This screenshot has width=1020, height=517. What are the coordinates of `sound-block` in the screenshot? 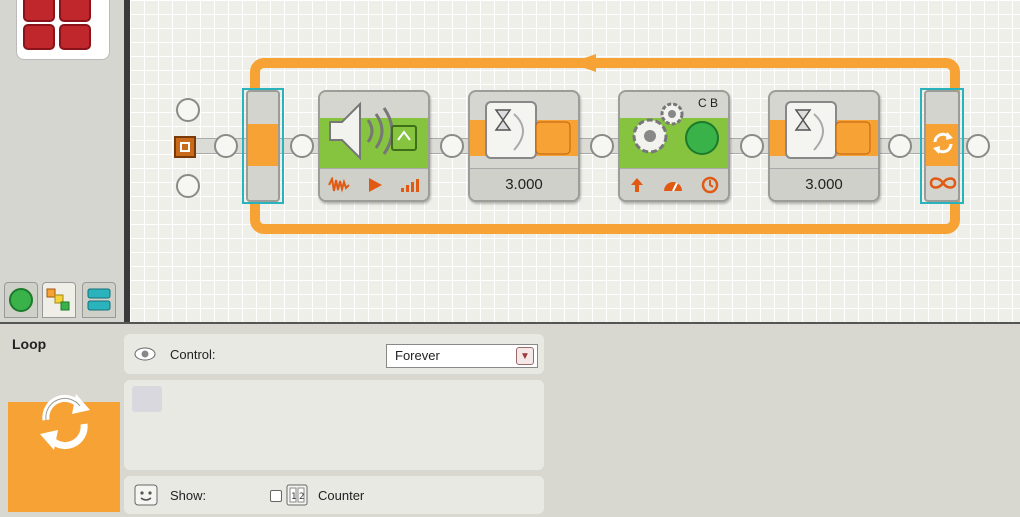 It's located at (374, 146).